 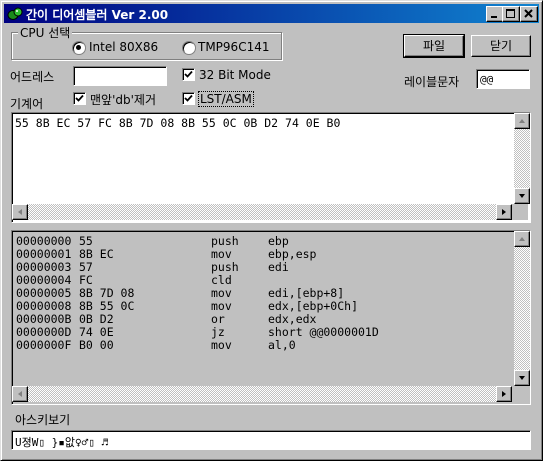 What do you see at coordinates (235, 75) in the screenshot?
I see `mode32-label: 32 Bit Mode` at bounding box center [235, 75].